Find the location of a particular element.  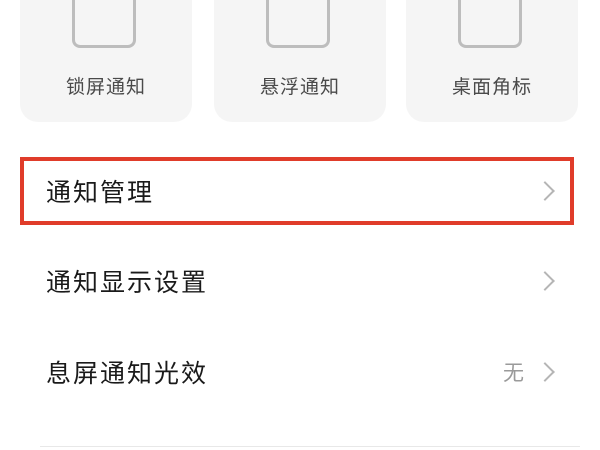

card-label: 桌面角标 is located at coordinates (491, 87).